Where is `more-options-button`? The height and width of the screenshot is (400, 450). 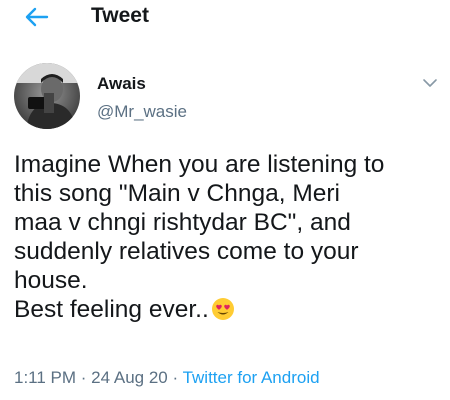 more-options-button is located at coordinates (430, 83).